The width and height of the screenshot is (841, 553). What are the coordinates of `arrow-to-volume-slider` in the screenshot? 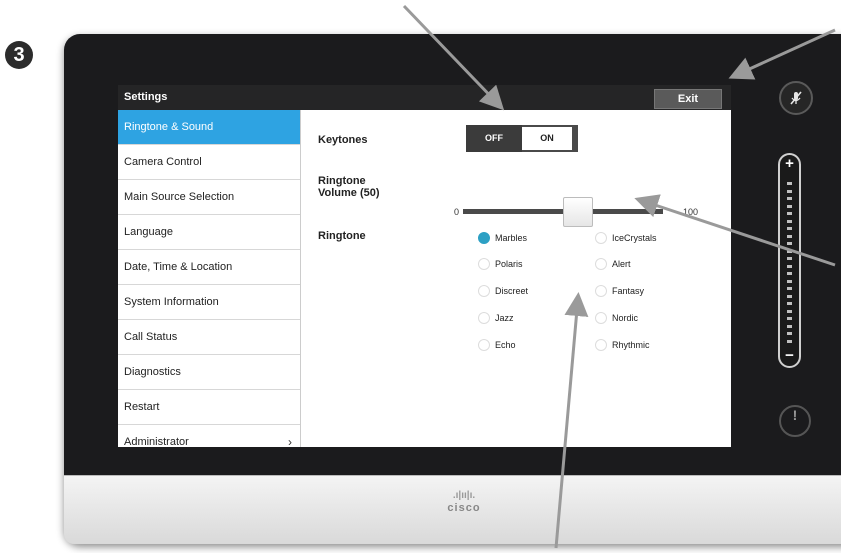 It's located at (735, 230).